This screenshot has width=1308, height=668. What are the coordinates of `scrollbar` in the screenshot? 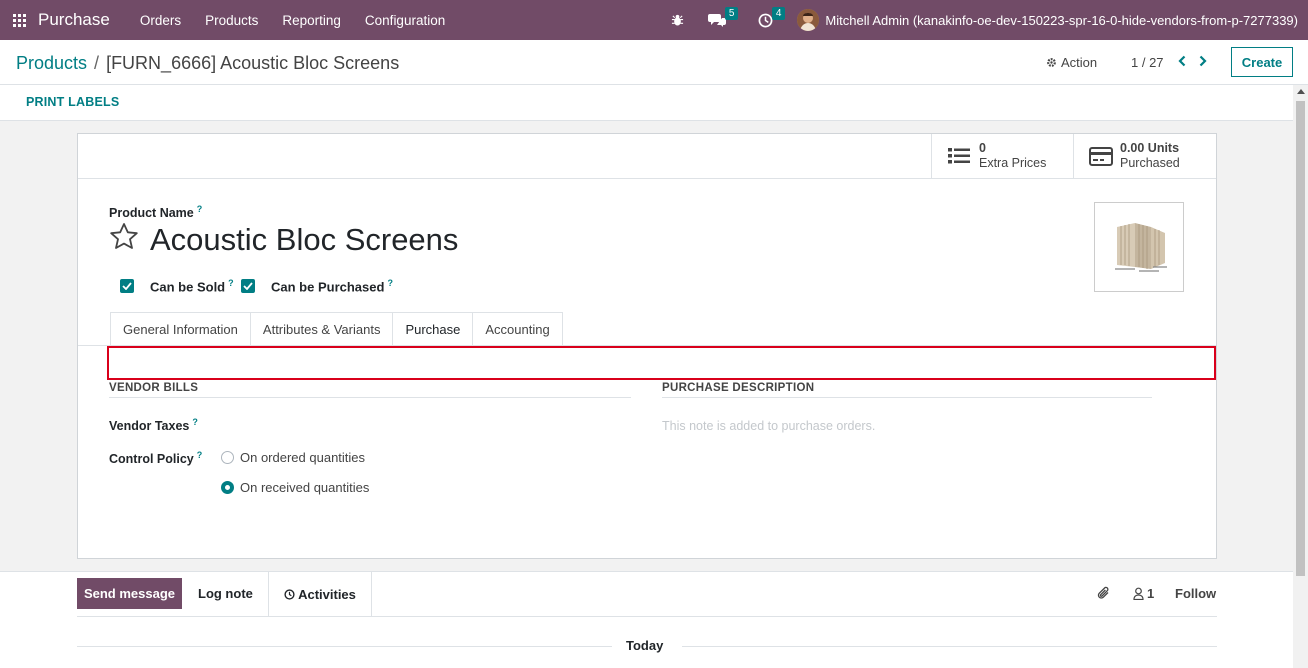 It's located at (1300, 376).